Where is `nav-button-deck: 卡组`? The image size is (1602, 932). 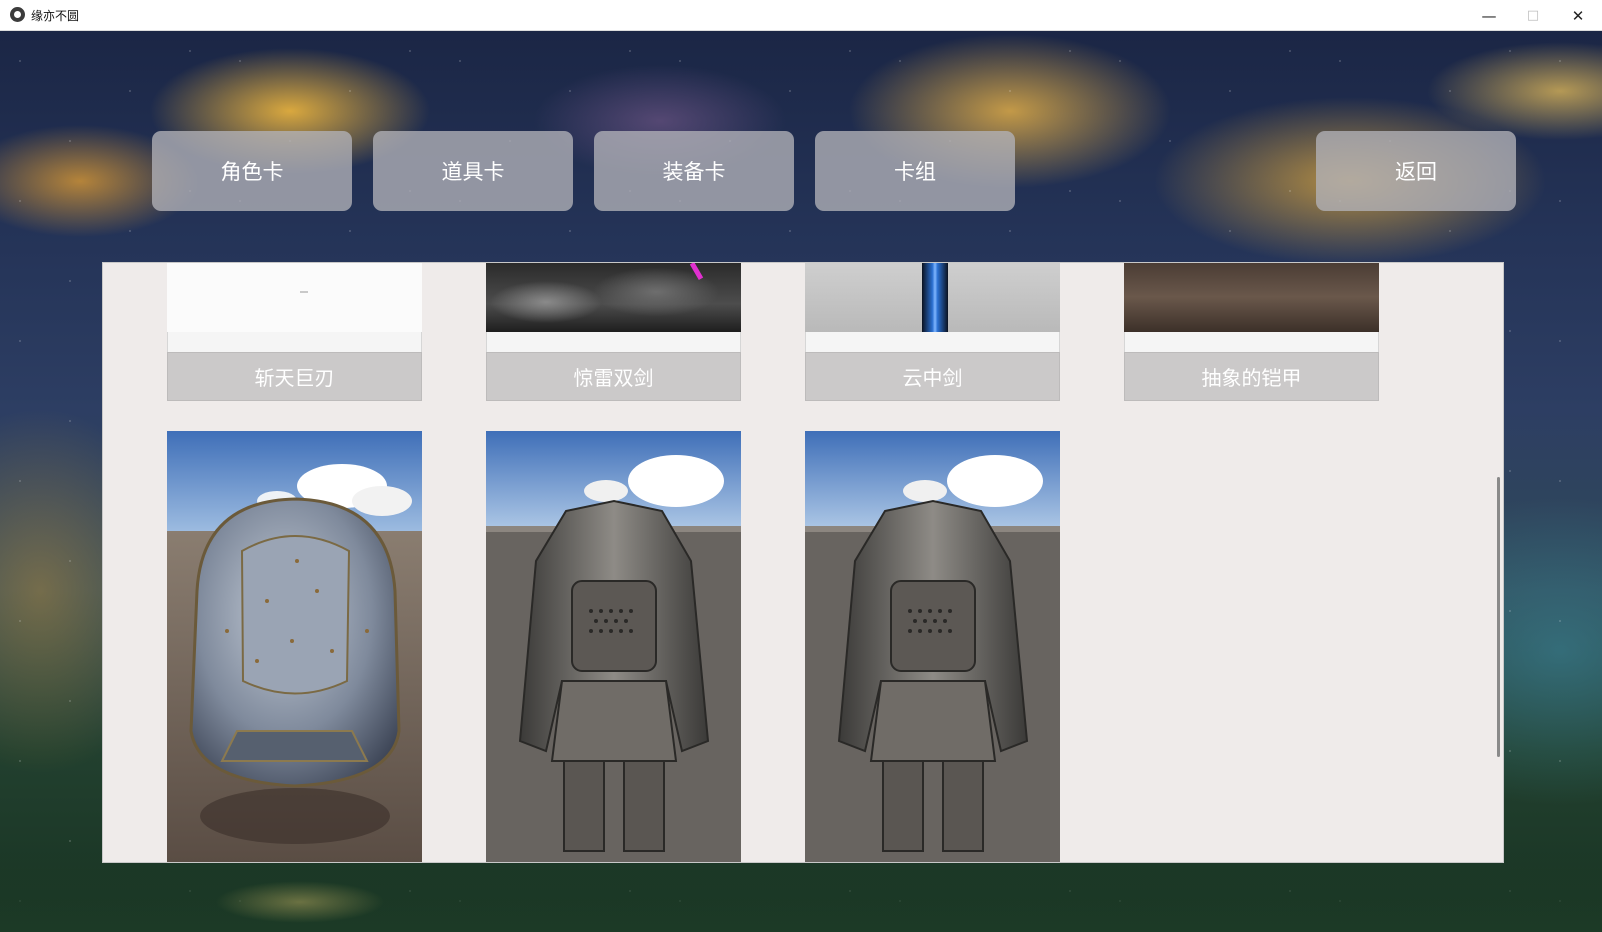
nav-button-deck: 卡组 is located at coordinates (915, 171).